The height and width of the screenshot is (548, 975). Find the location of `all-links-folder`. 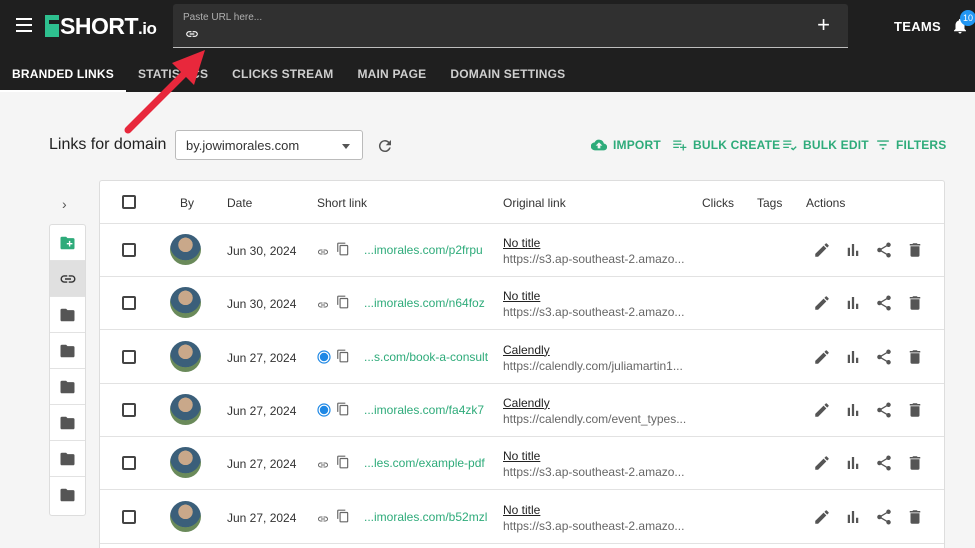

all-links-folder is located at coordinates (67, 279).